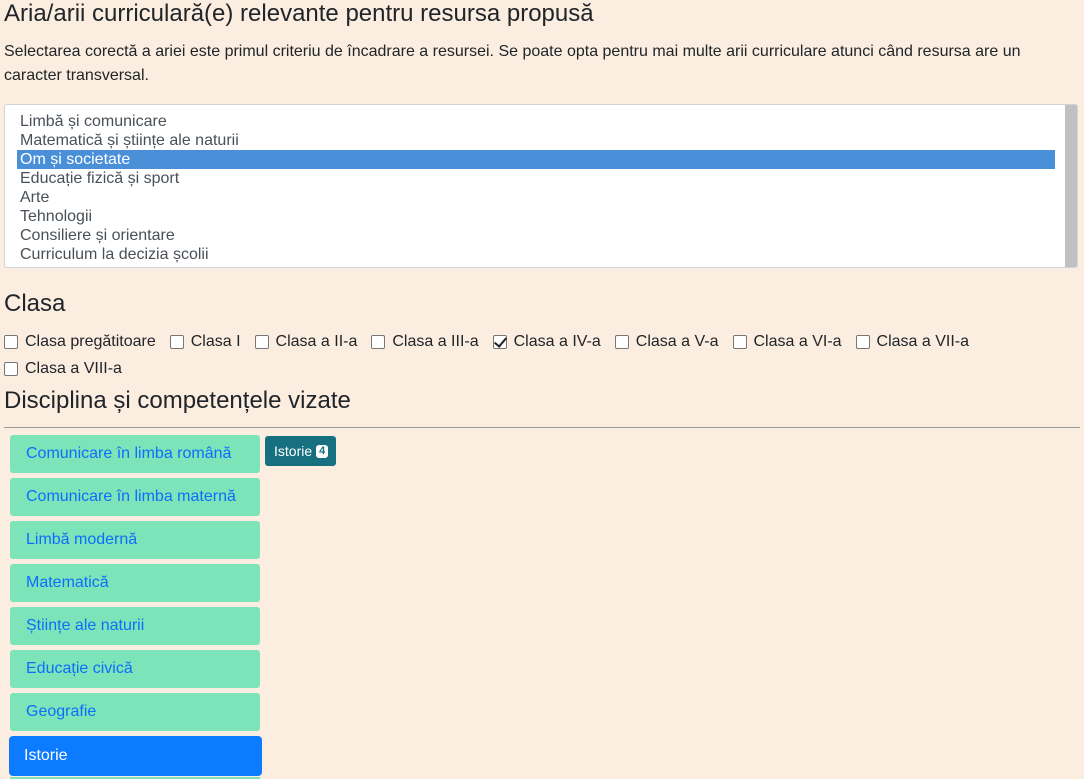 This screenshot has height=779, width=1084. I want to click on checkbox-label: Clasa a III-a, so click(435, 341).